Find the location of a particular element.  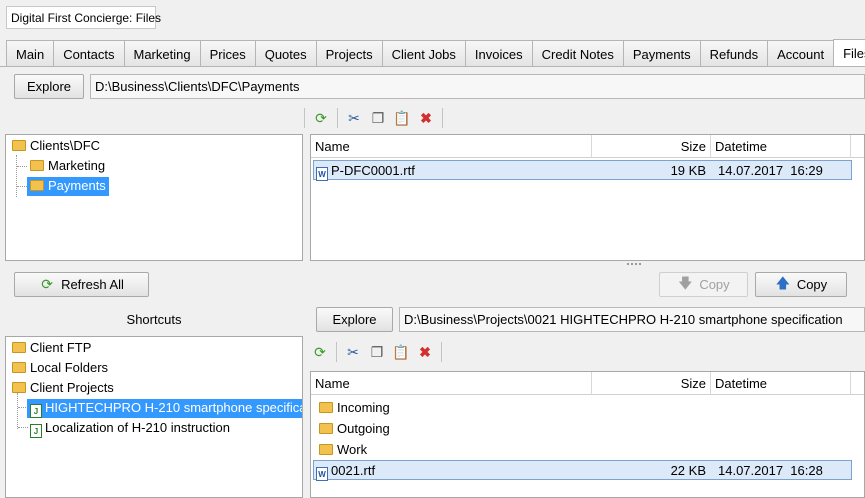

copy-up-label: Copy is located at coordinates (812, 284).